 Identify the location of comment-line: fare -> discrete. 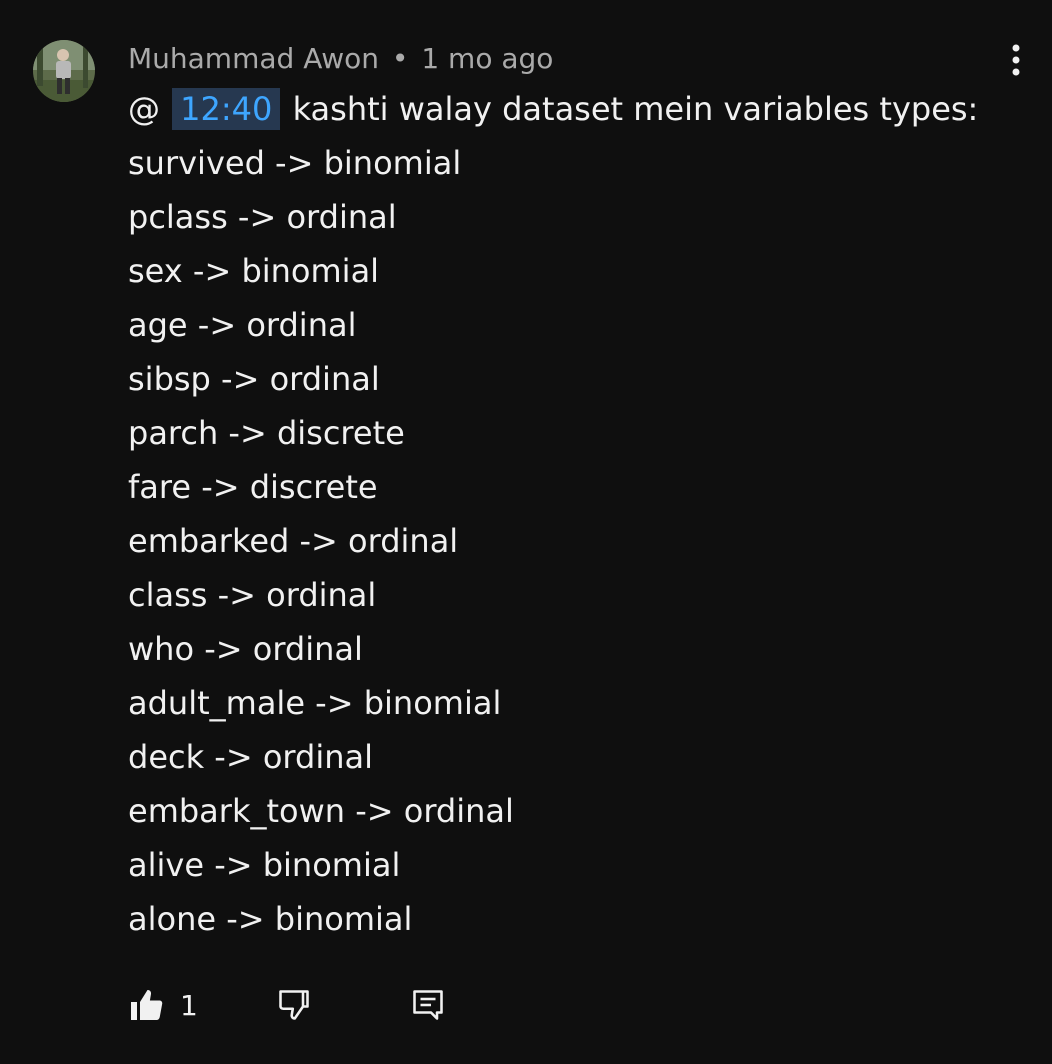
(253, 487).